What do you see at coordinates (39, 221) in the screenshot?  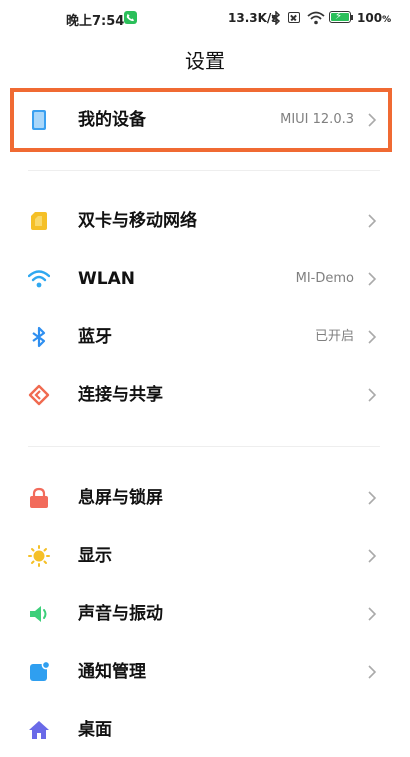 I see `sim-card-icon` at bounding box center [39, 221].